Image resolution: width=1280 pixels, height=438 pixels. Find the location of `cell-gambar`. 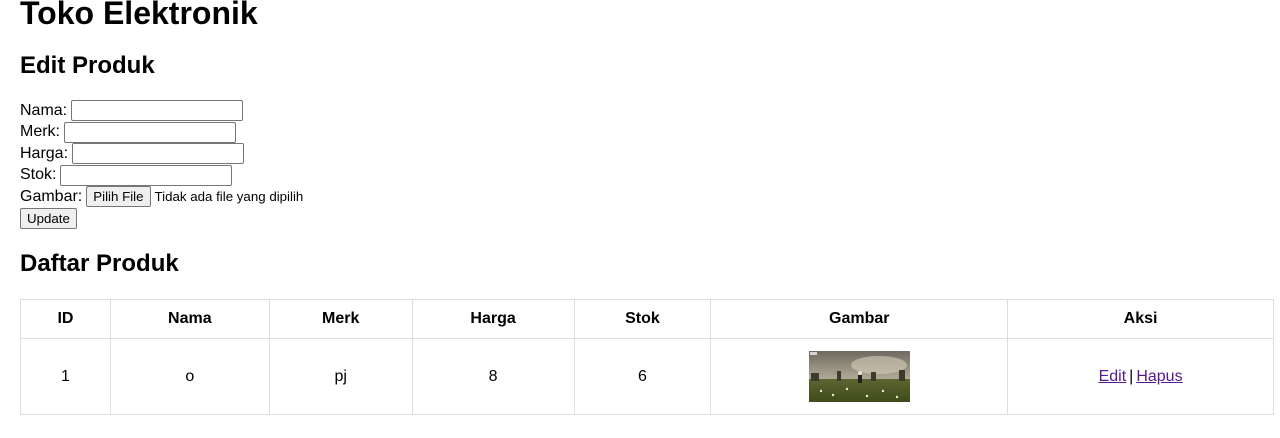

cell-gambar is located at coordinates (859, 376).